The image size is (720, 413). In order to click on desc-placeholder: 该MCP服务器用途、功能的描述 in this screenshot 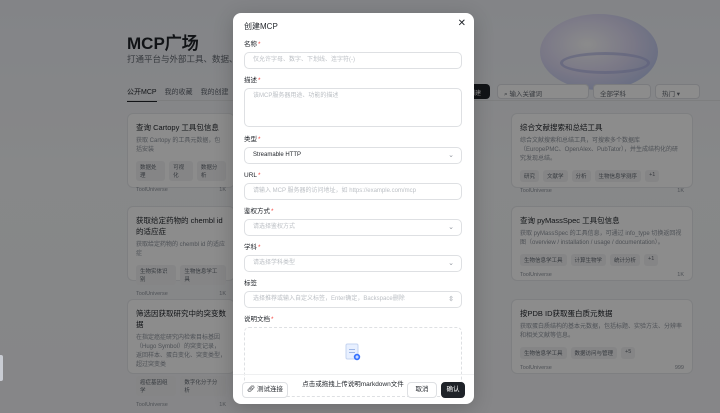, I will do `click(296, 96)`.